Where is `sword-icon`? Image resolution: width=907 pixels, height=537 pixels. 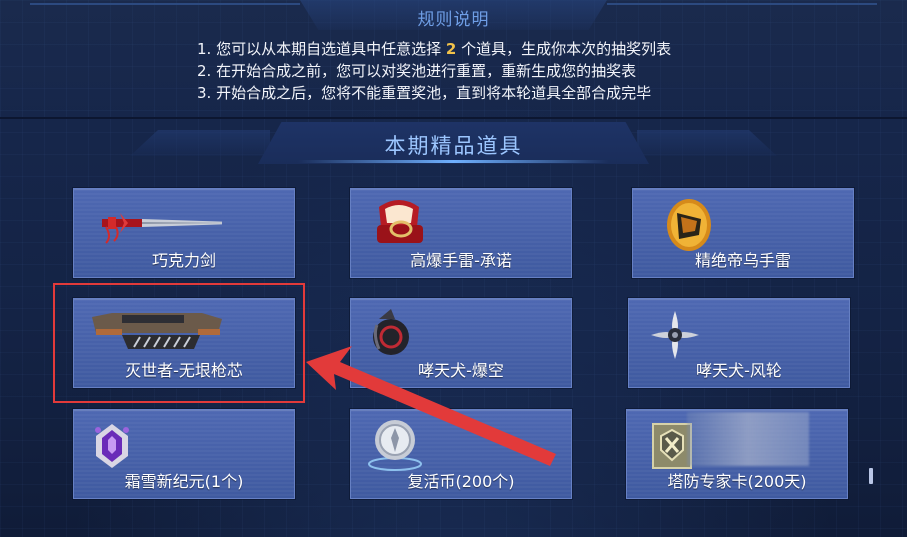 sword-icon is located at coordinates (162, 228).